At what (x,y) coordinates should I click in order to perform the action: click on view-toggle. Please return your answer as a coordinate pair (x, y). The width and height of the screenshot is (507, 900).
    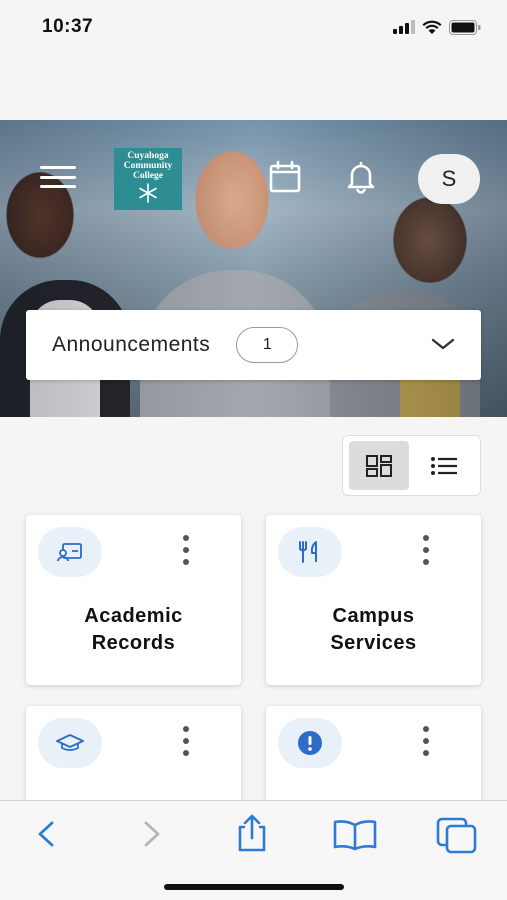
    Looking at the image, I should click on (411, 465).